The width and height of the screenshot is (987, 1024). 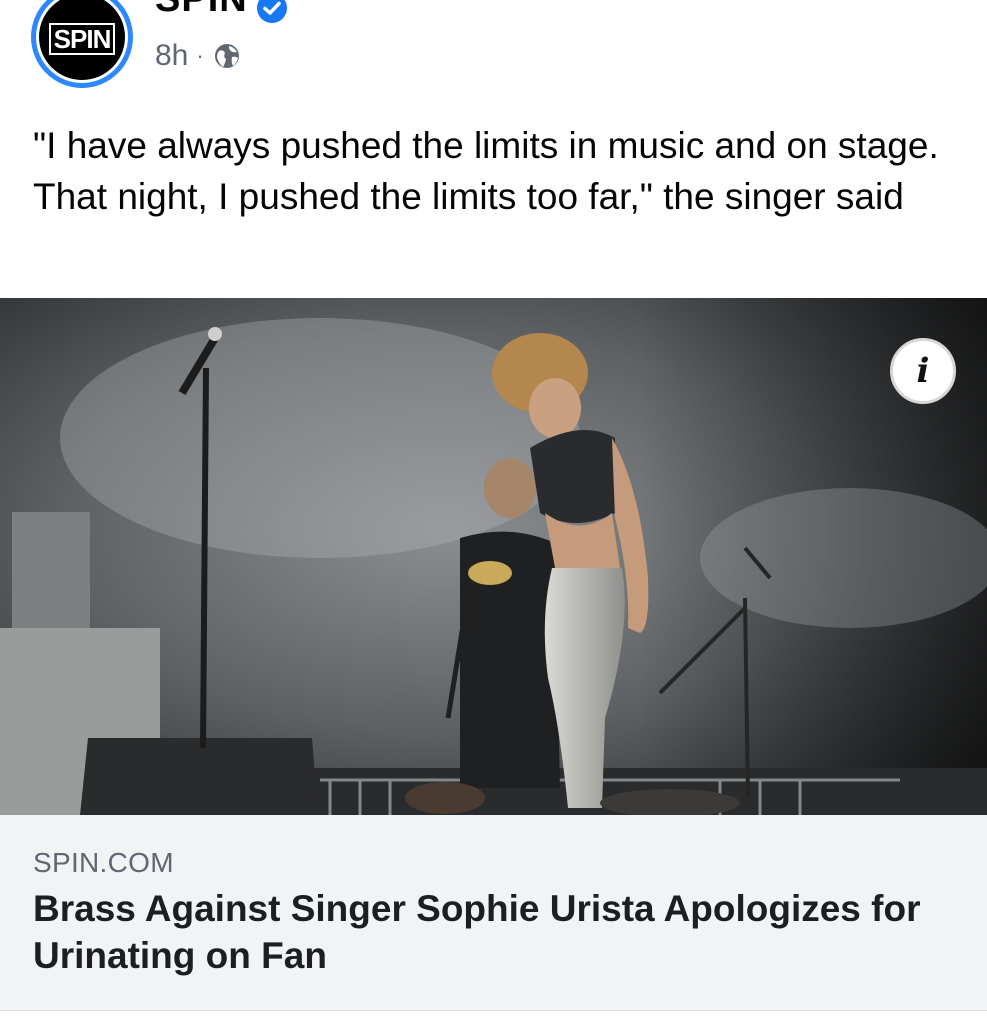 I want to click on bottom-divider, so click(x=493, y=1017).